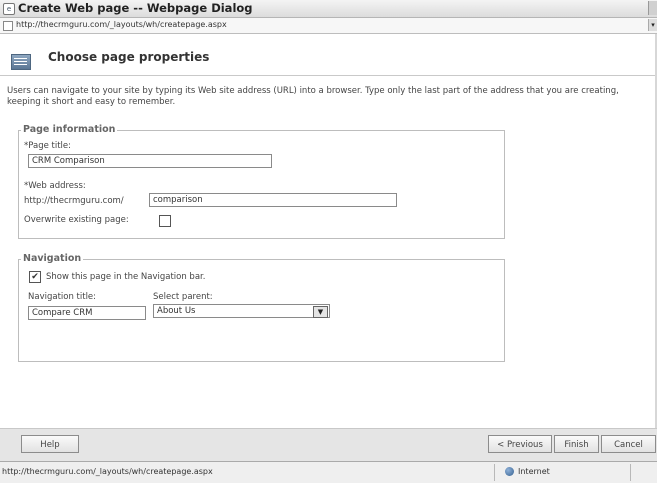 The height and width of the screenshot is (483, 657). Describe the element at coordinates (21, 62) in the screenshot. I see `page-properties-icon` at that location.